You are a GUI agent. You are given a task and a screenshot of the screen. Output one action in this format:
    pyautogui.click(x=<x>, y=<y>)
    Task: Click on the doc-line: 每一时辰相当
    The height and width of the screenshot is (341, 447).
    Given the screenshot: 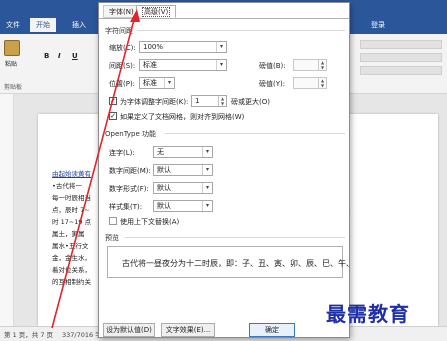 What is the action you would take?
    pyautogui.click(x=71, y=198)
    